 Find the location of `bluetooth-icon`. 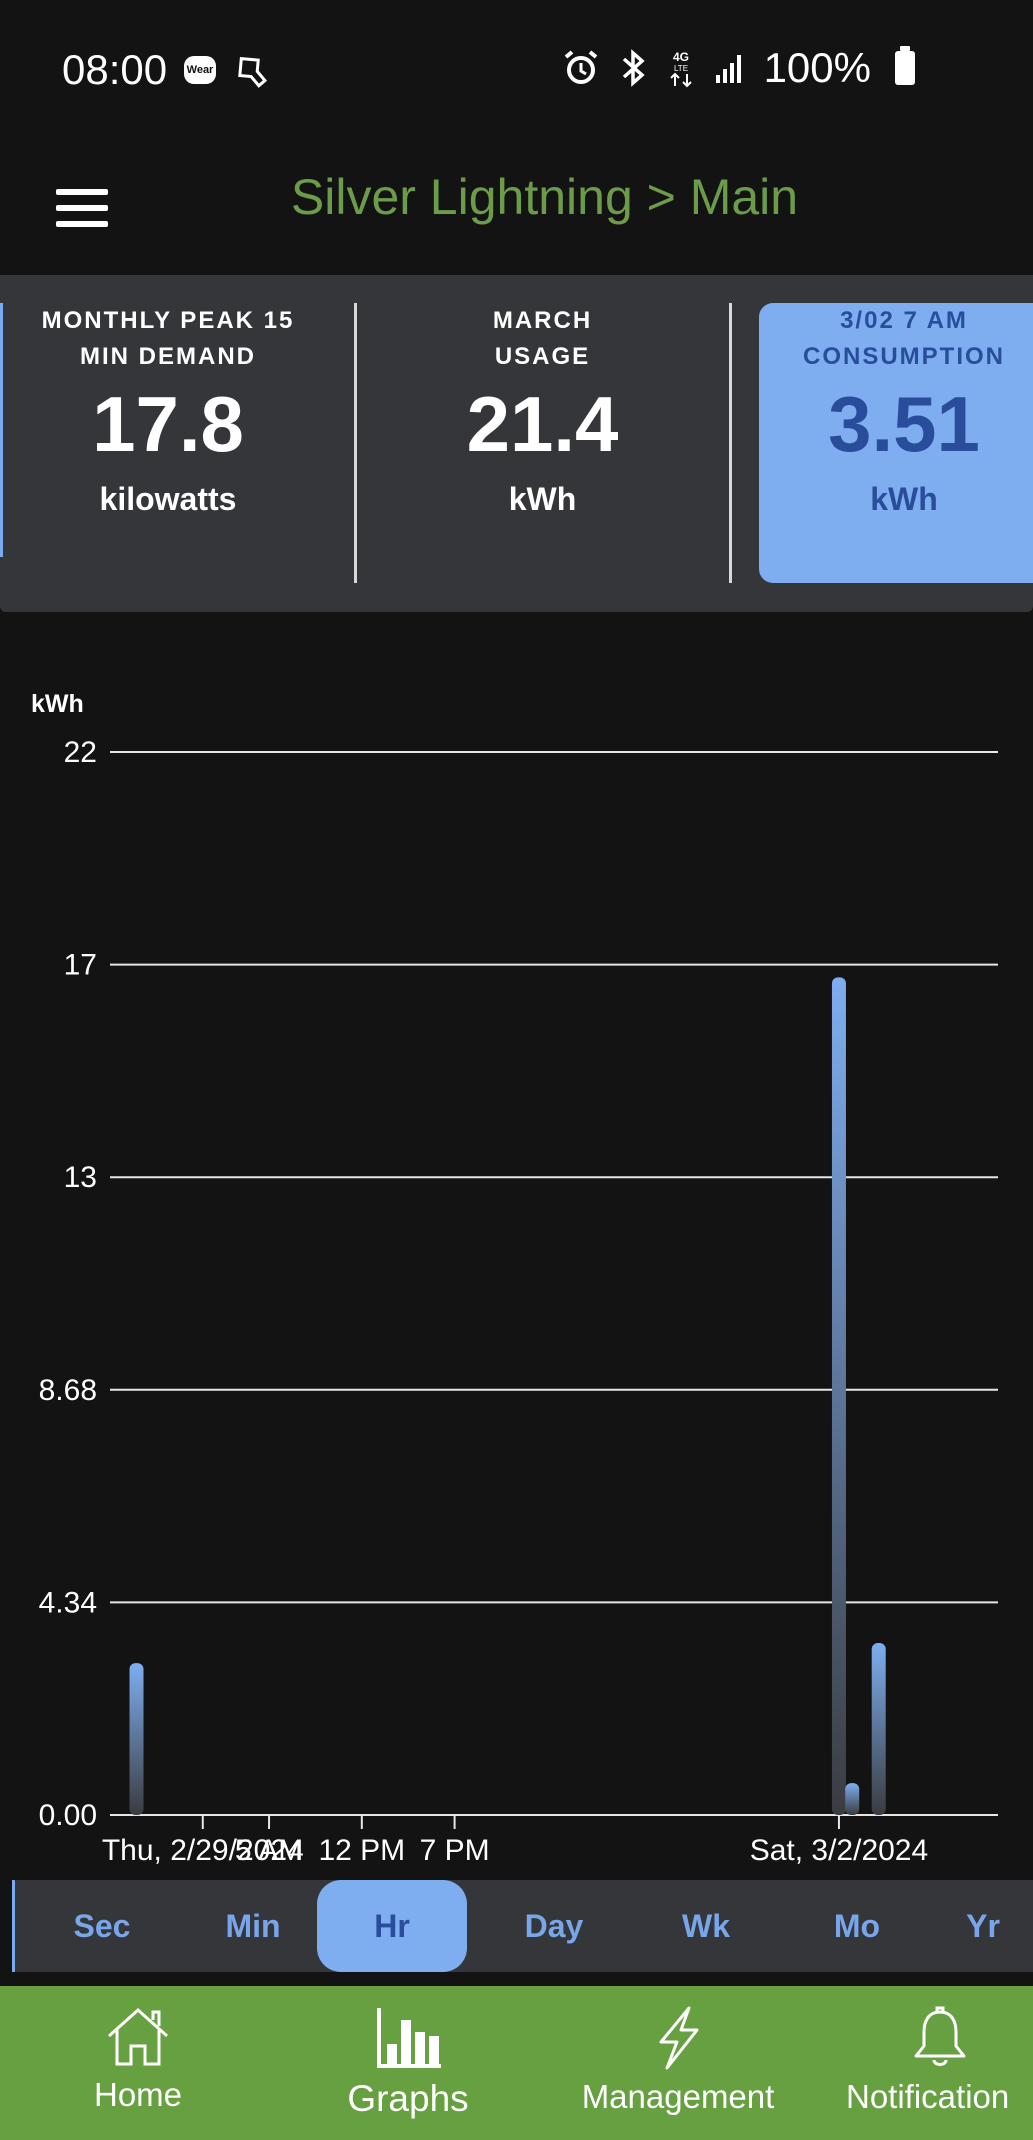

bluetooth-icon is located at coordinates (633, 68).